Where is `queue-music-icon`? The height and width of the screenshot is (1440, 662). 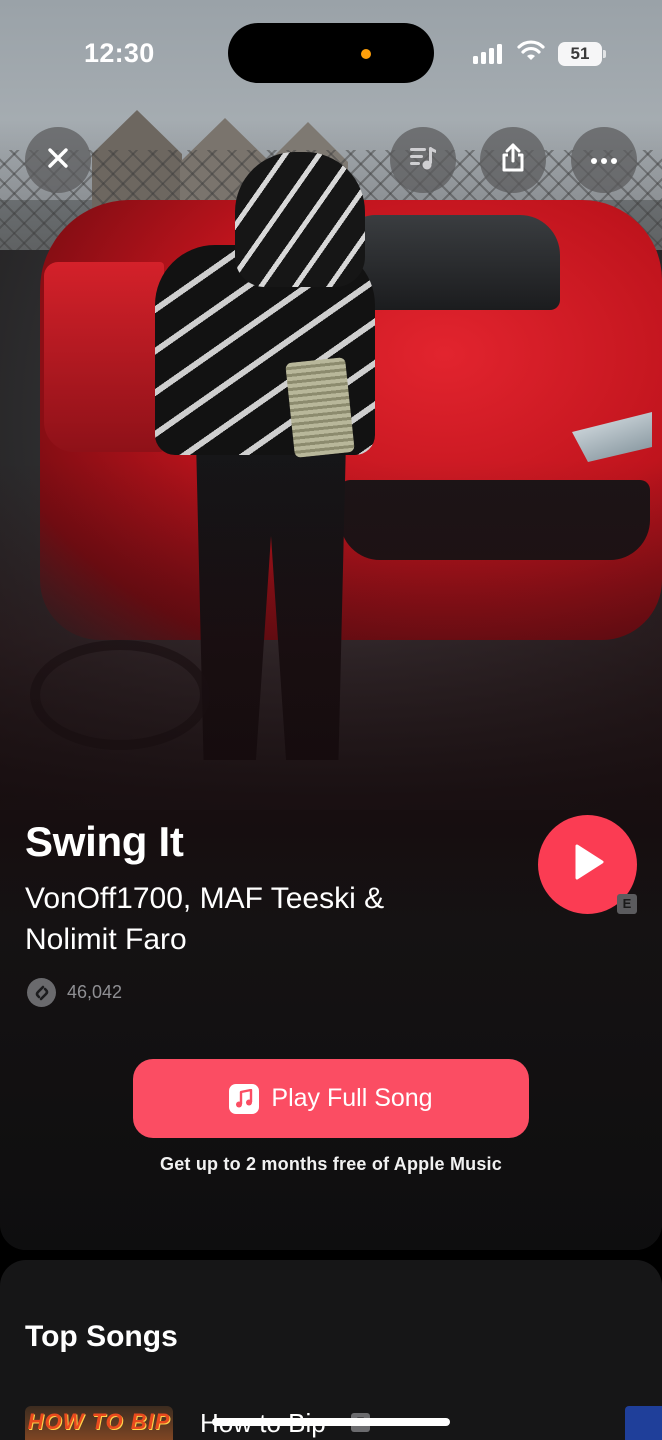
queue-music-icon is located at coordinates (423, 160).